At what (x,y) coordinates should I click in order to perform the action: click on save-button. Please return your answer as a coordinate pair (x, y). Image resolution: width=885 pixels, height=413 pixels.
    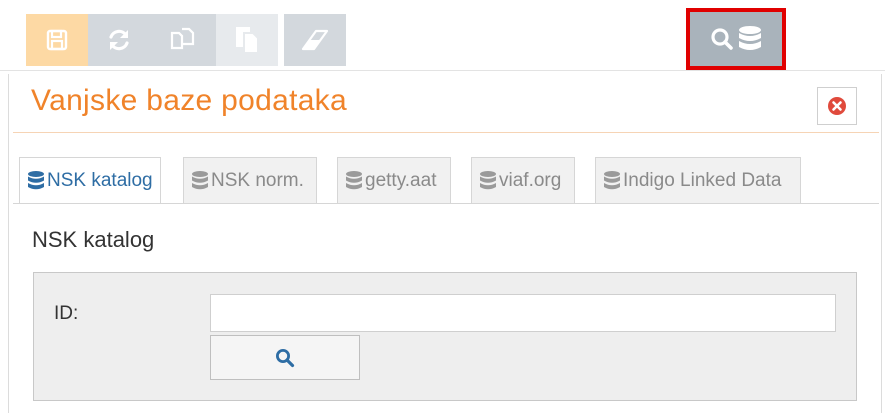
    Looking at the image, I should click on (57, 40).